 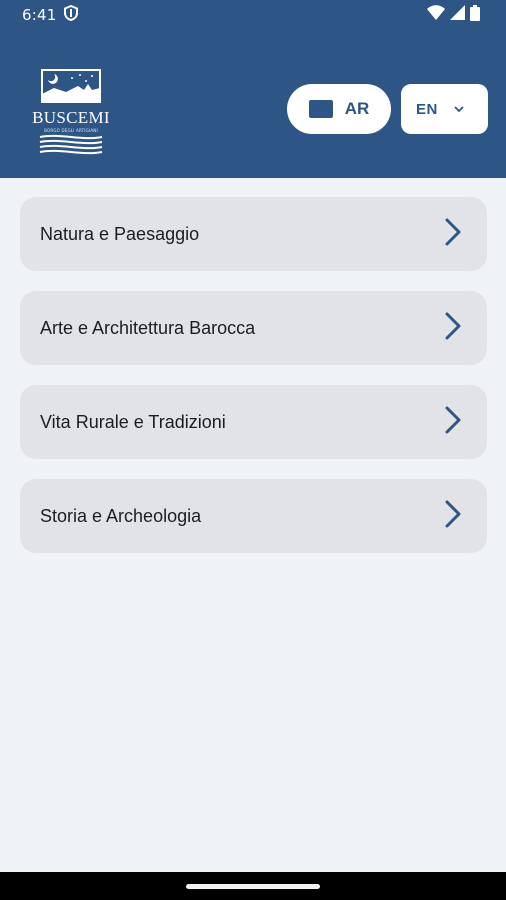 I want to click on category-label: Vita Rurale e Tradizioni, so click(x=133, y=421).